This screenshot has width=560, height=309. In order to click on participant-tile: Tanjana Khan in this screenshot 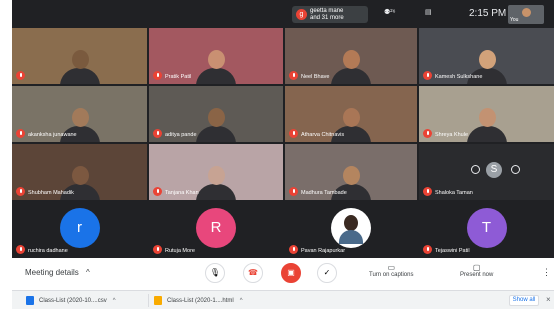, I will do `click(216, 172)`.